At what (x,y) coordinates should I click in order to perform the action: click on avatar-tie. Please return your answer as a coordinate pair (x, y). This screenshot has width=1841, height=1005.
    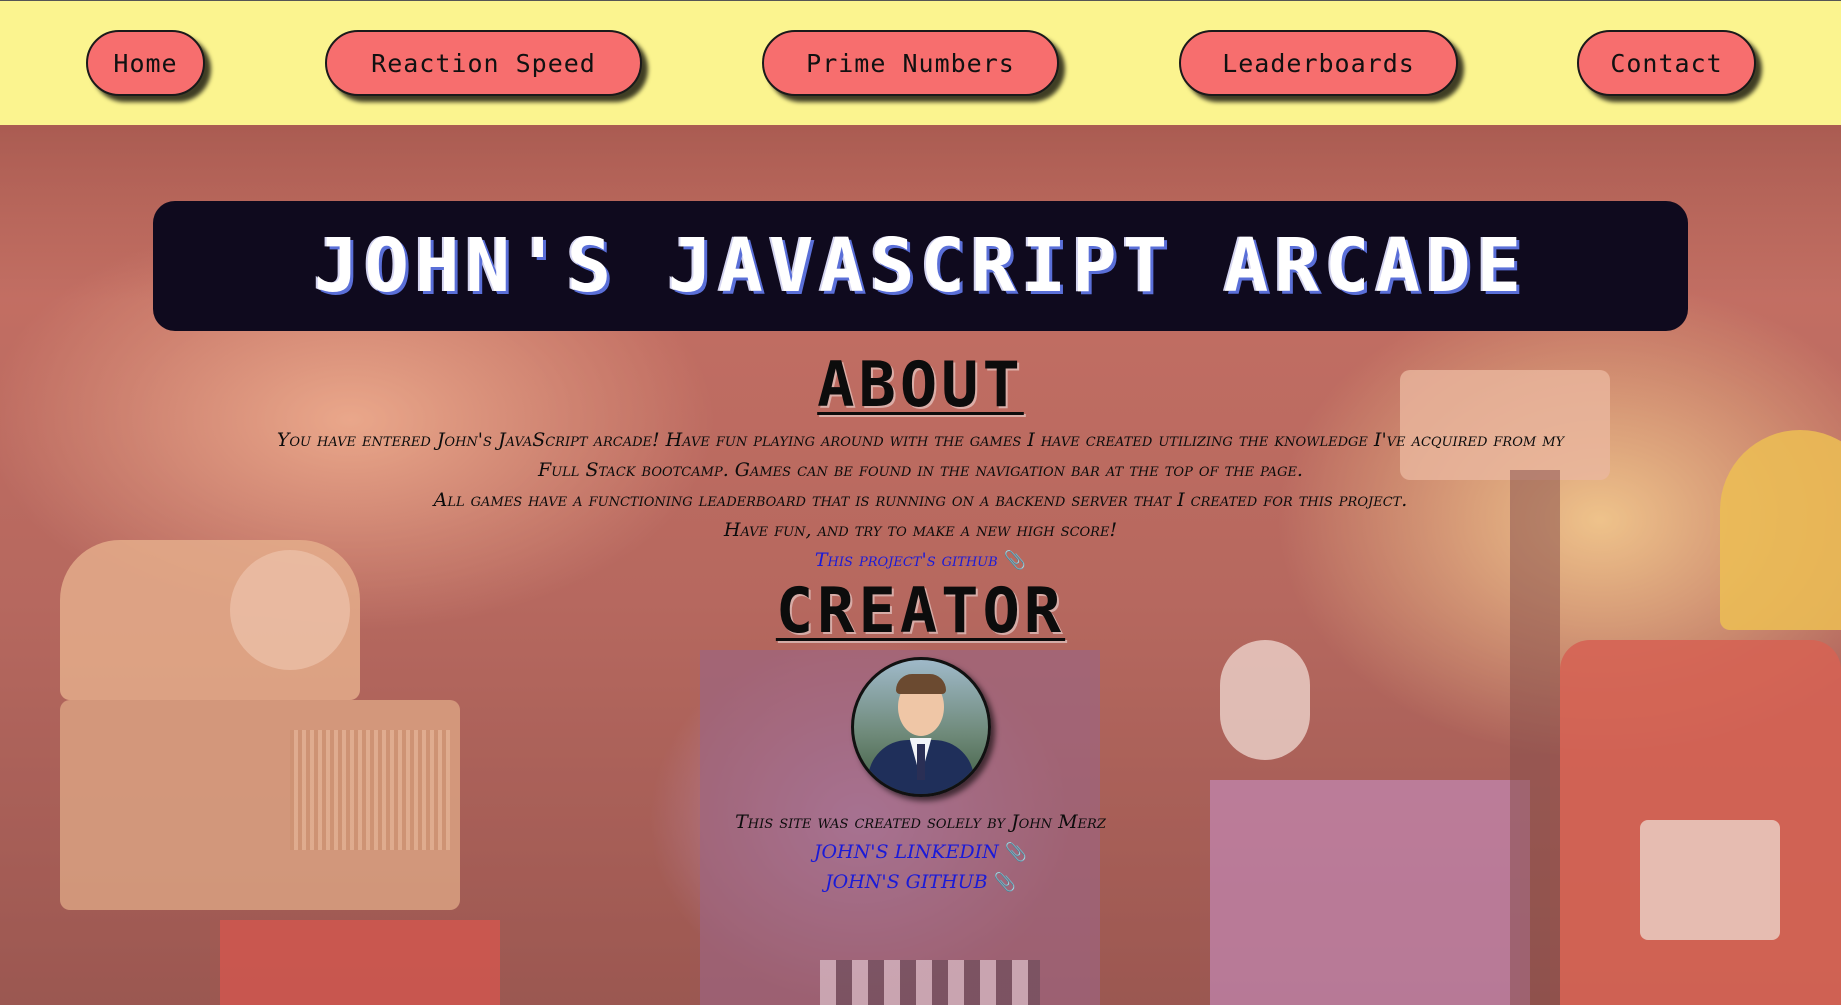
    Looking at the image, I should click on (920, 762).